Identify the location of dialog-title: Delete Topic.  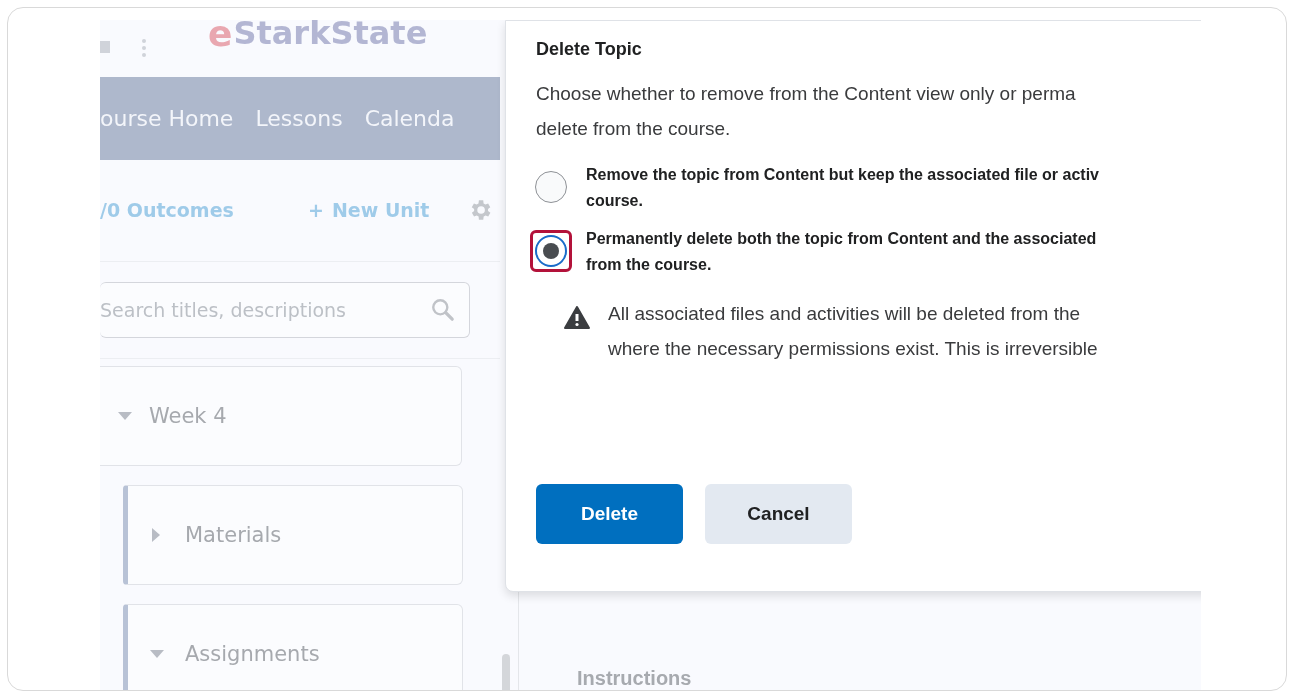
(589, 49).